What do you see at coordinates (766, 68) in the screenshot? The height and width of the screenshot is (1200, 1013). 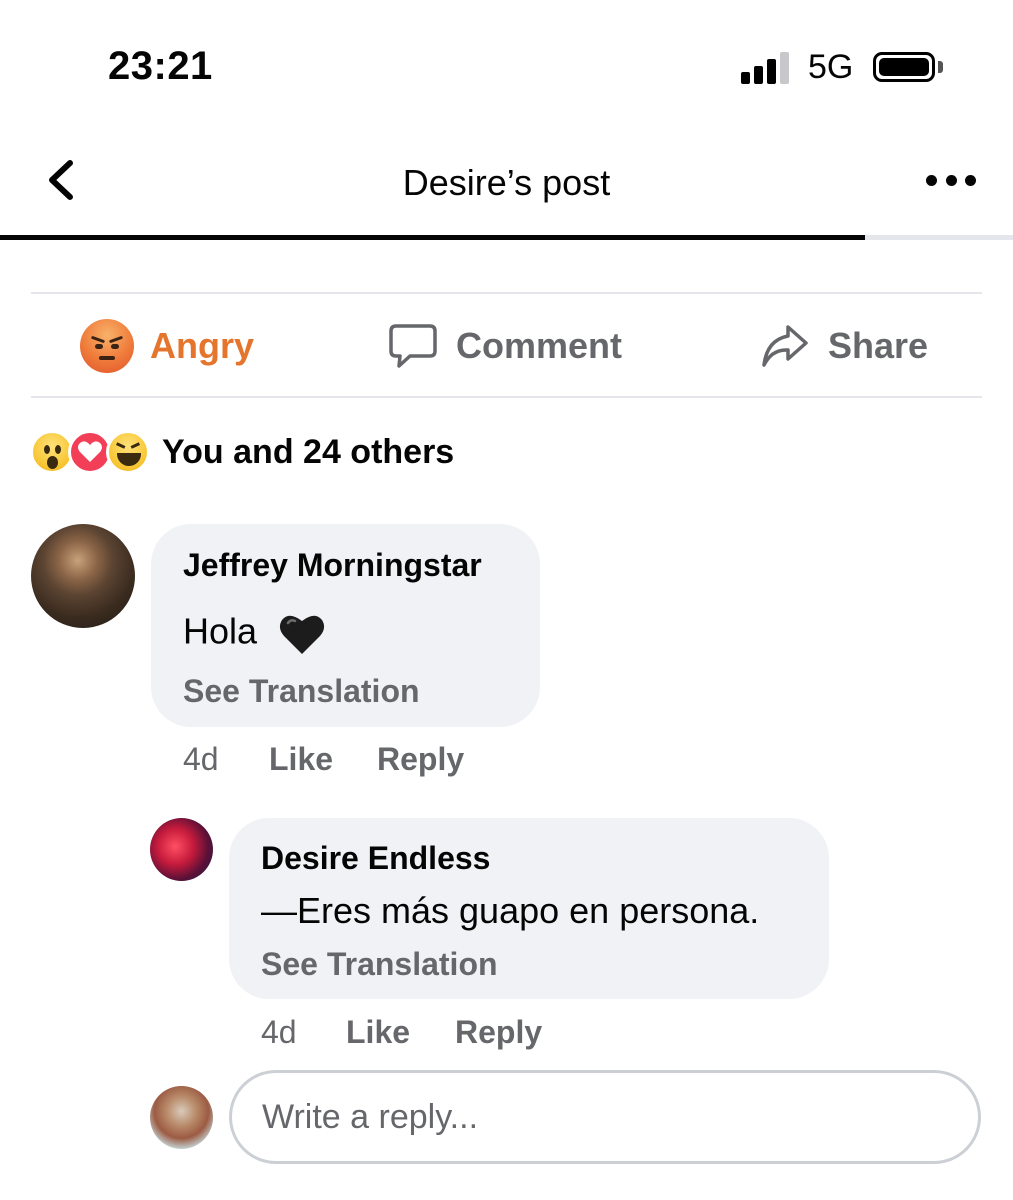 I see `signal-icon` at bounding box center [766, 68].